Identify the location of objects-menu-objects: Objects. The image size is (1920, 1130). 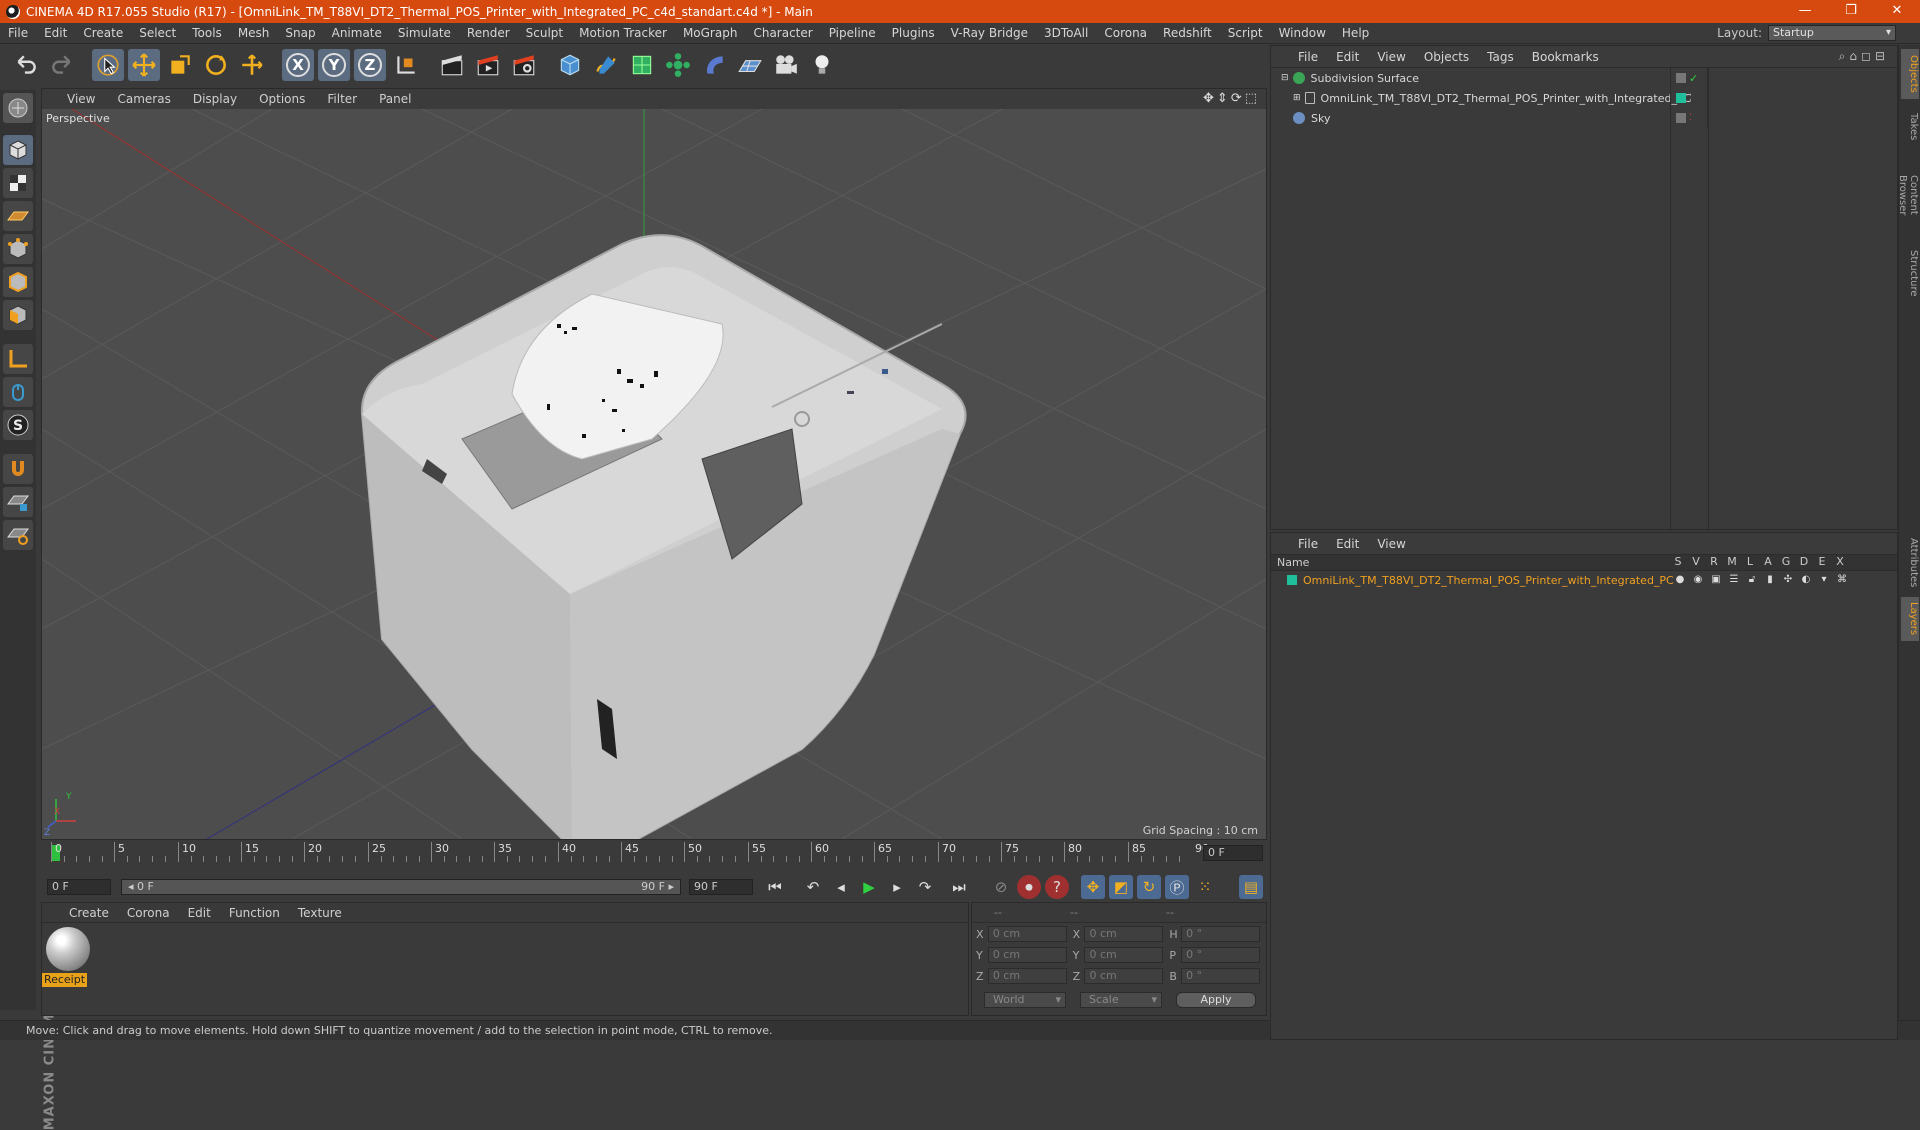
(1446, 57).